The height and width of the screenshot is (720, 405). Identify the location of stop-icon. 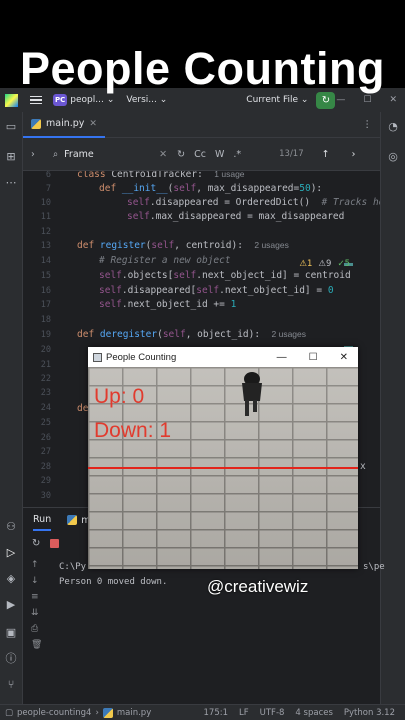
(55, 543).